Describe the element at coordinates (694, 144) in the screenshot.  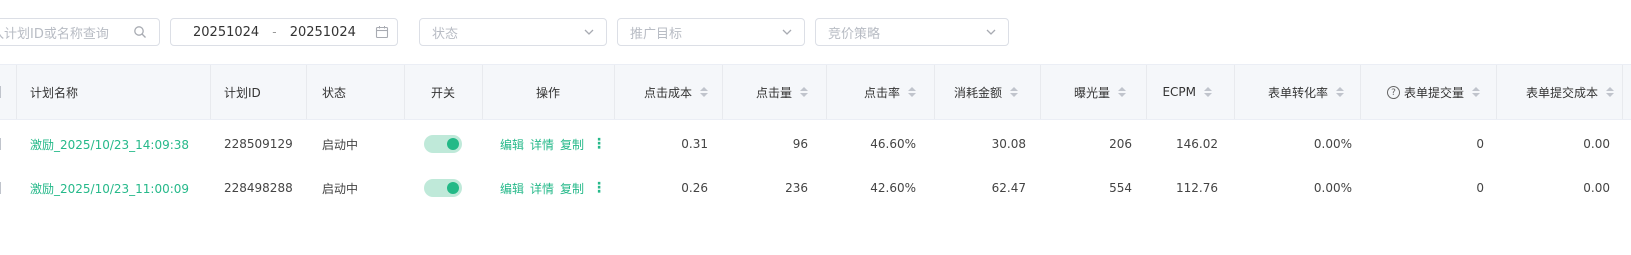
I see `cell-cpc: 0.31` at that location.